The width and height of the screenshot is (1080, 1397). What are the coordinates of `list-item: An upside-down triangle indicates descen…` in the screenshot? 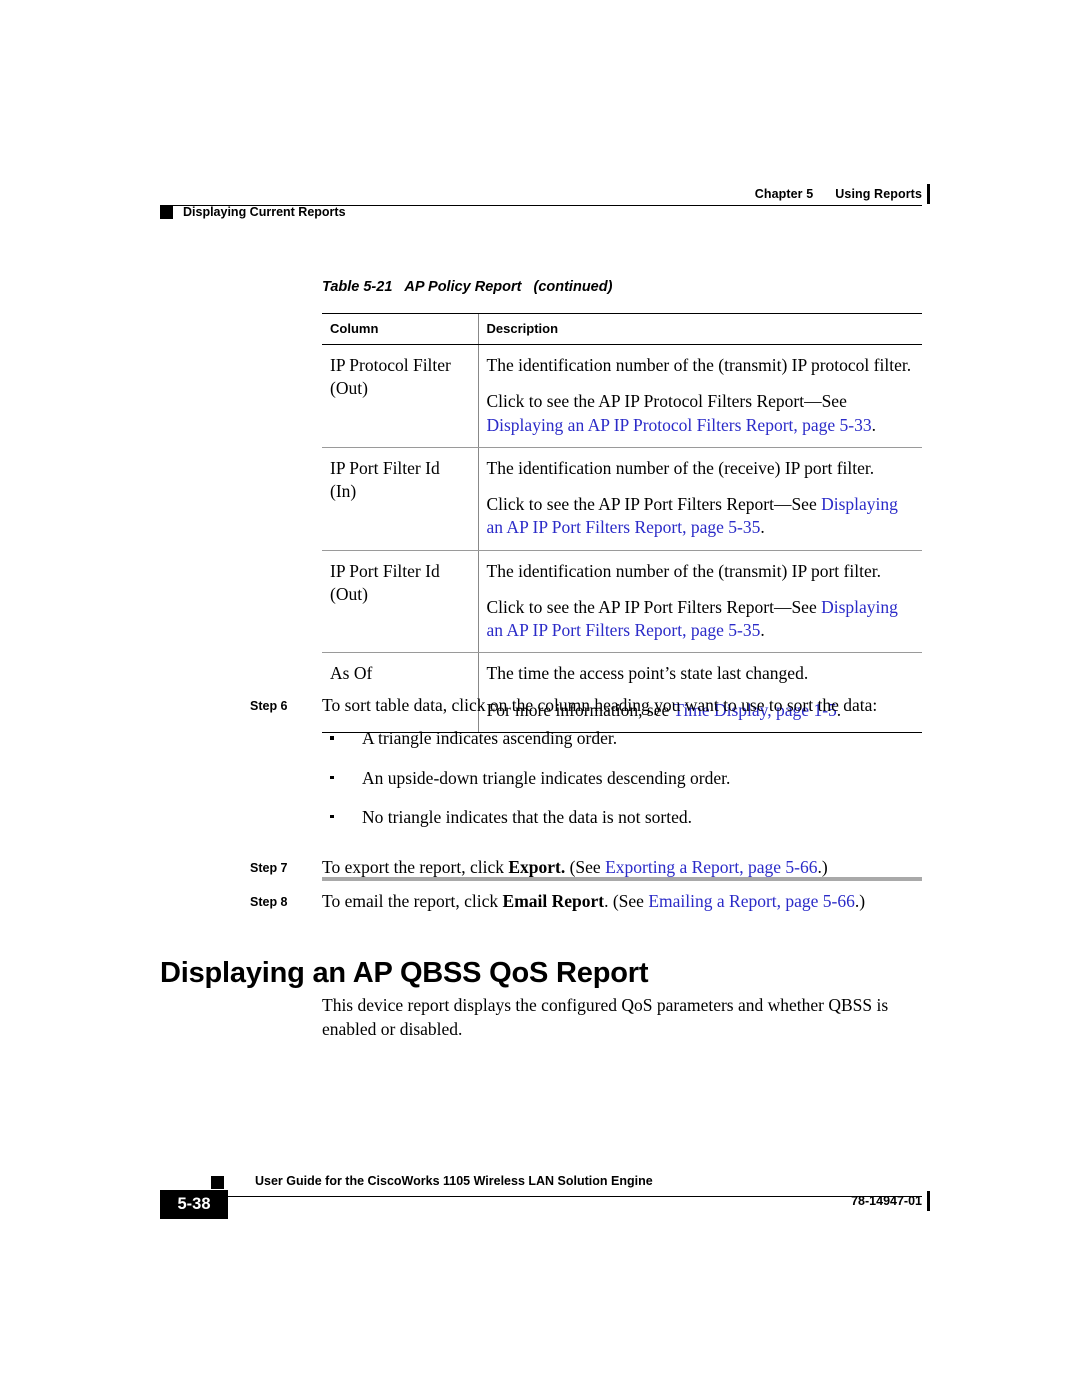 It's located at (626, 778).